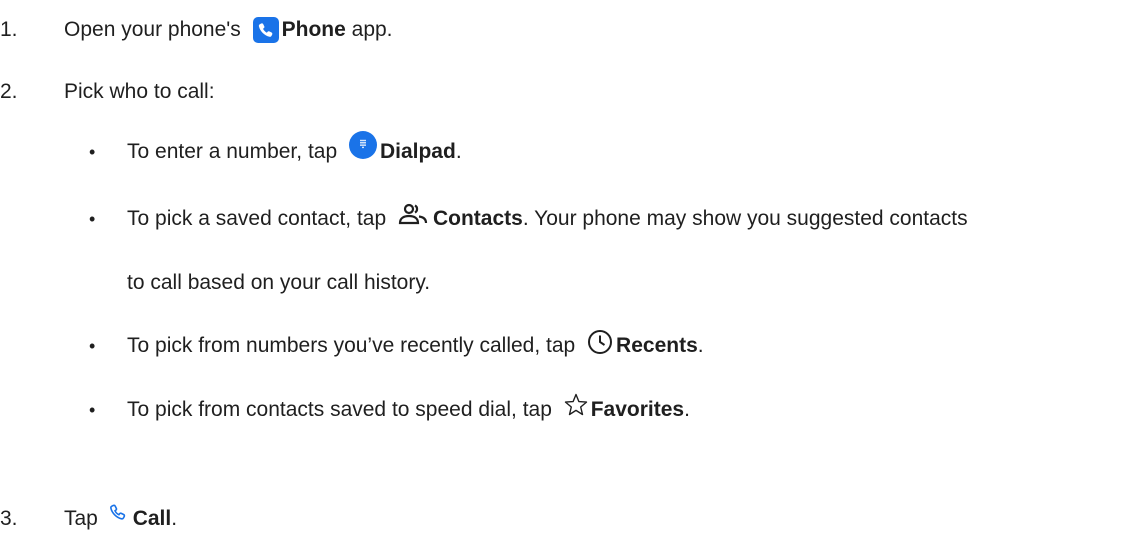 The image size is (1128, 545). What do you see at coordinates (265, 30) in the screenshot?
I see `phone-app-icon` at bounding box center [265, 30].